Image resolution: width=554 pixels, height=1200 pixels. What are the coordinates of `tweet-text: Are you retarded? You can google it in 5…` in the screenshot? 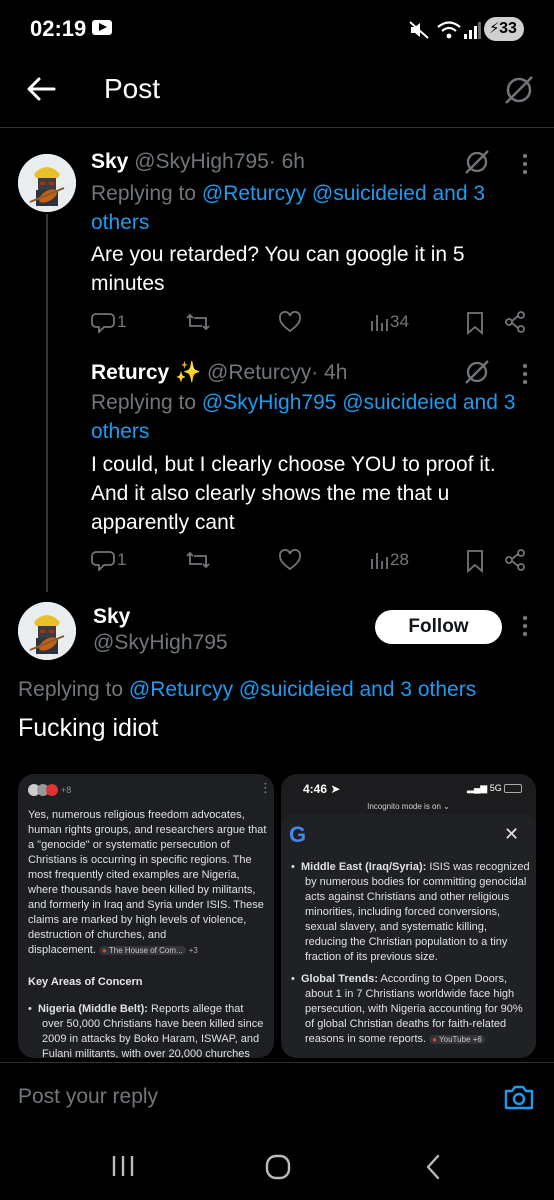 It's located at (278, 269).